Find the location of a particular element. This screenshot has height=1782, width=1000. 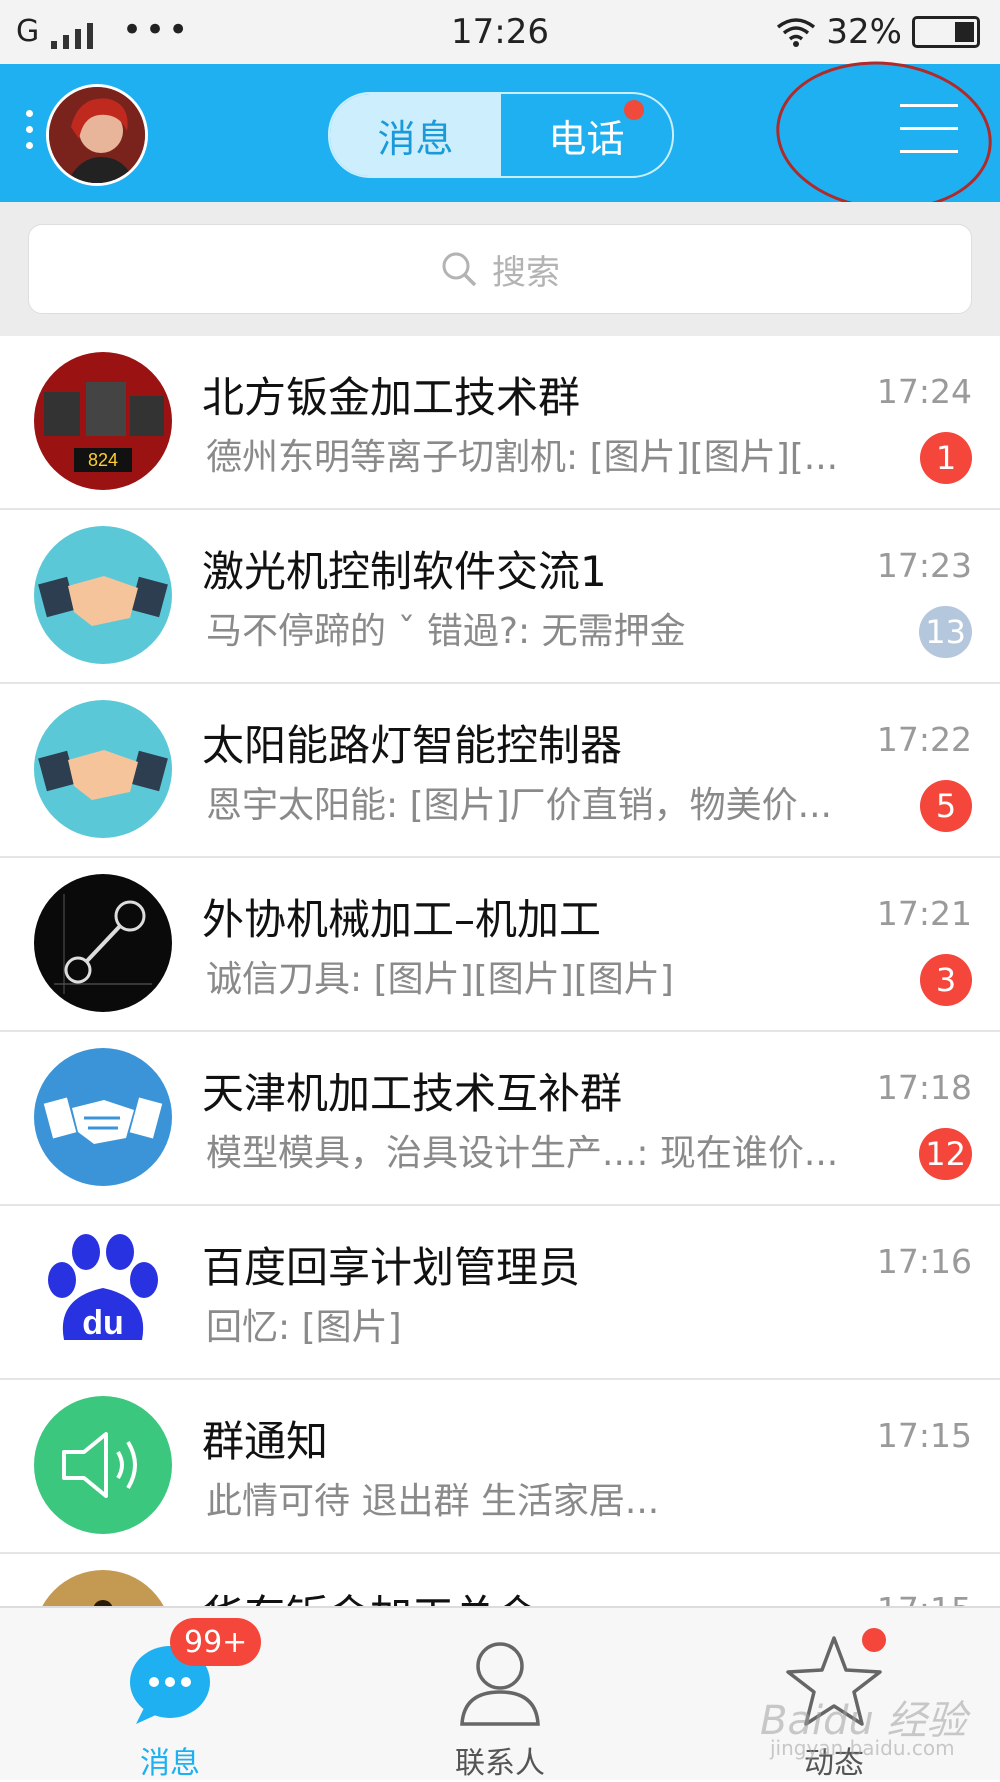

speaker-icon is located at coordinates (103, 1465).